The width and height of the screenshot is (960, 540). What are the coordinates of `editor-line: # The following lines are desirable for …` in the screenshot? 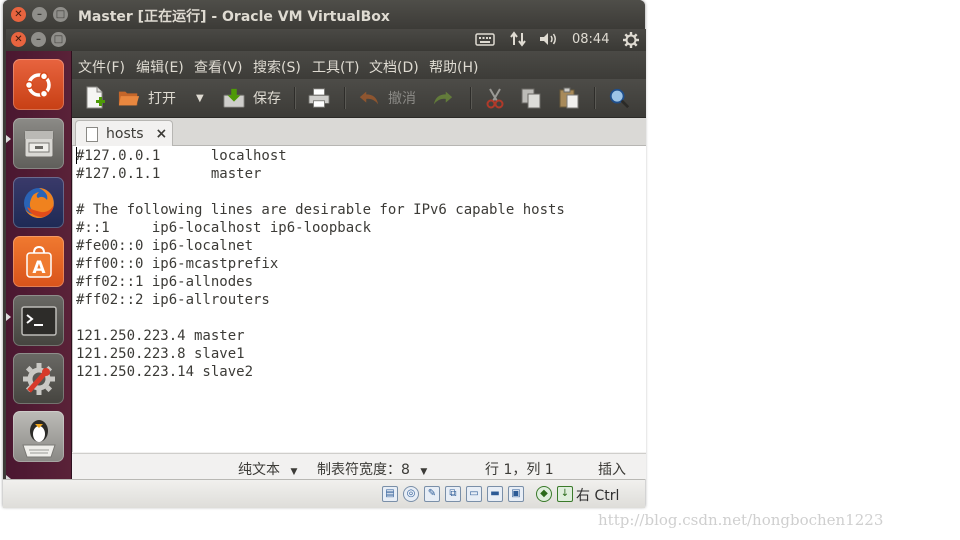 It's located at (320, 210).